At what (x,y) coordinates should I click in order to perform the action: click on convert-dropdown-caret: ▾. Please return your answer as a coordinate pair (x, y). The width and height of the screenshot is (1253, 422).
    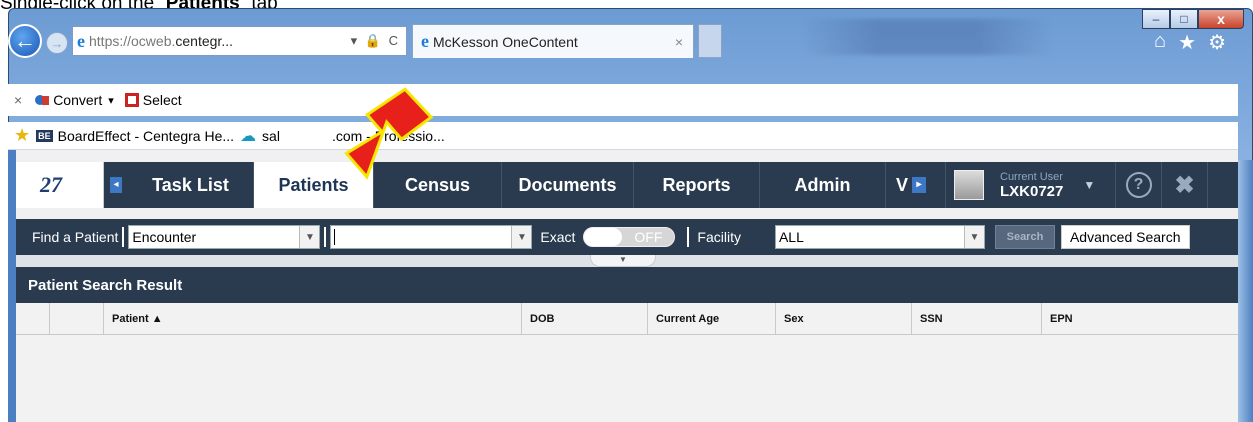
    Looking at the image, I should click on (111, 100).